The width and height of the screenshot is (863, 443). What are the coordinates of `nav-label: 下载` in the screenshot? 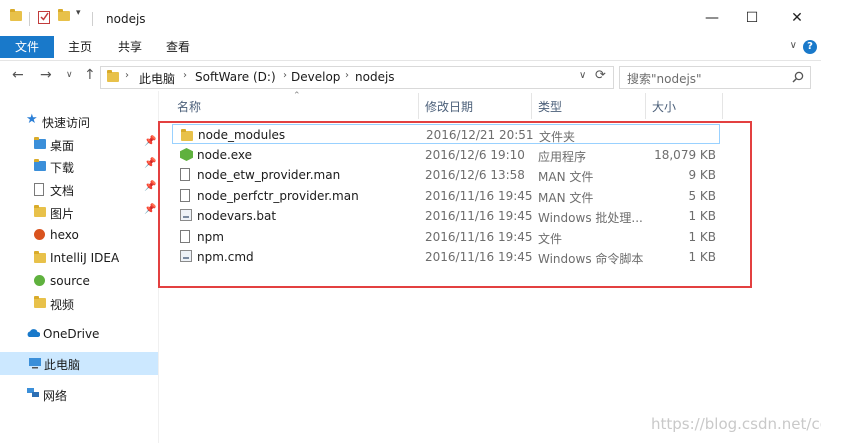 It's located at (62, 168).